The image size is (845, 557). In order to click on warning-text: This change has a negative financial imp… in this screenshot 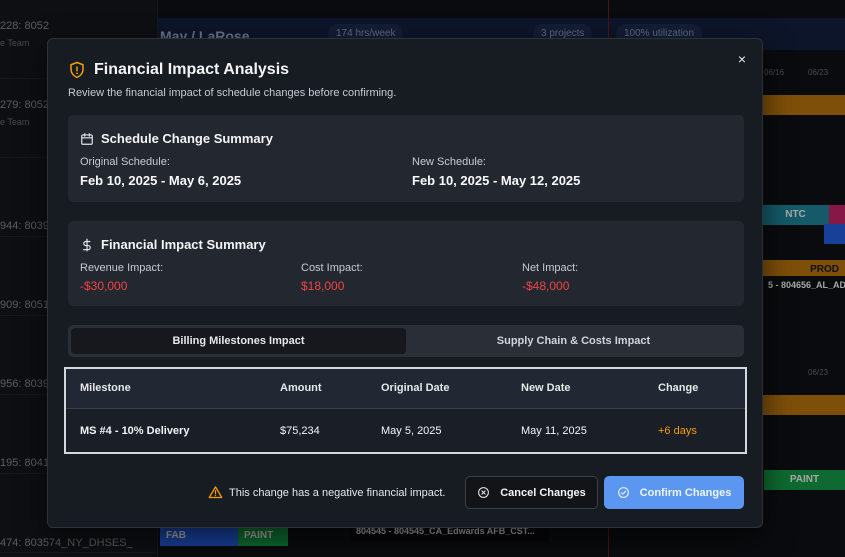, I will do `click(337, 492)`.